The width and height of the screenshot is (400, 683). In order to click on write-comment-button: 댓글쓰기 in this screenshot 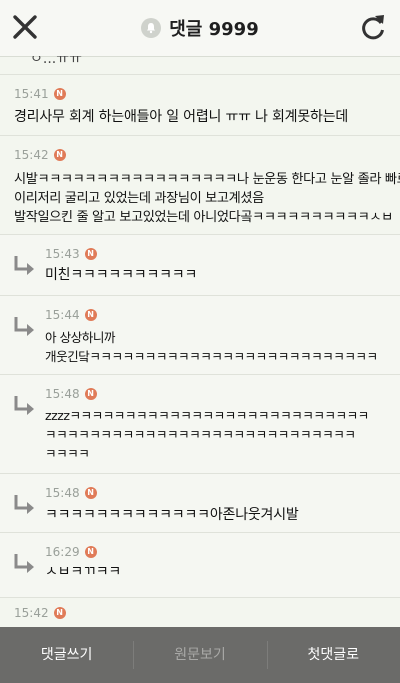, I will do `click(66, 655)`.